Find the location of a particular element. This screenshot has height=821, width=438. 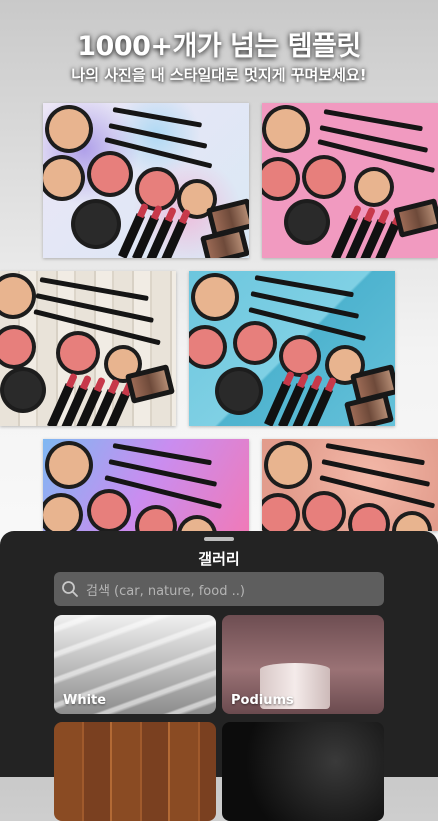

category-card-dark is located at coordinates (303, 771).